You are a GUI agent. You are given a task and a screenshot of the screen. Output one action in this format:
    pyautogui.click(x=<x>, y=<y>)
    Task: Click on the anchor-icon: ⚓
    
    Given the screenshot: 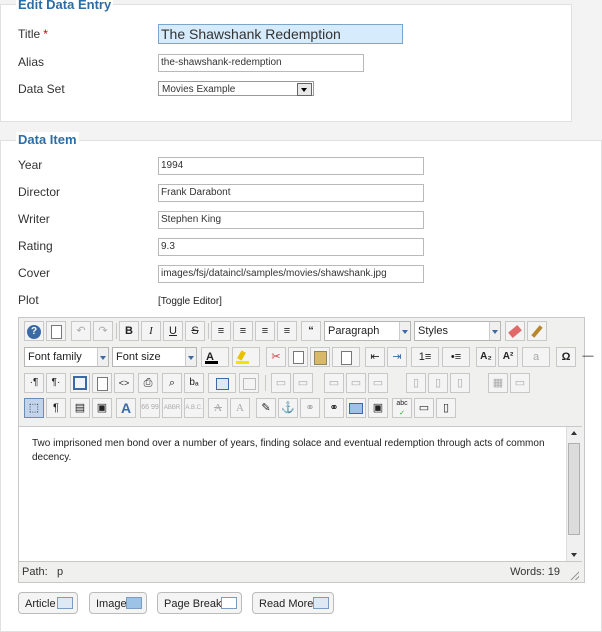 What is the action you would take?
    pyautogui.click(x=288, y=408)
    